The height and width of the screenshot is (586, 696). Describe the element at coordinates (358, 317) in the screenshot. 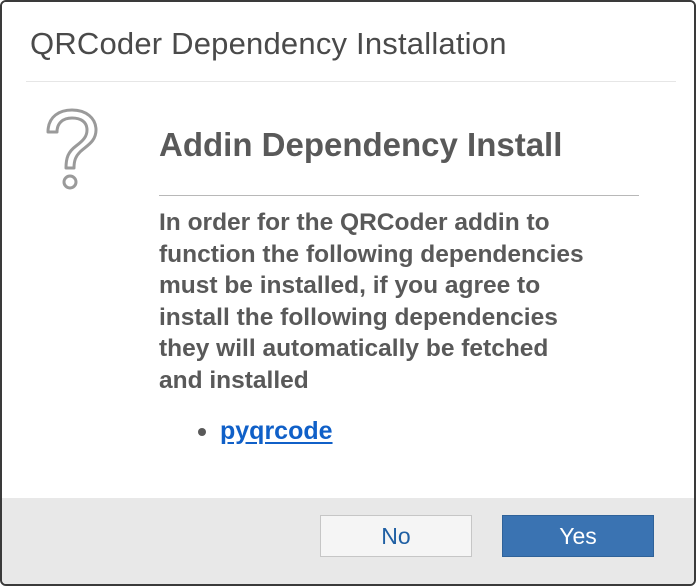

I see `message-line: install the following dependencies` at that location.